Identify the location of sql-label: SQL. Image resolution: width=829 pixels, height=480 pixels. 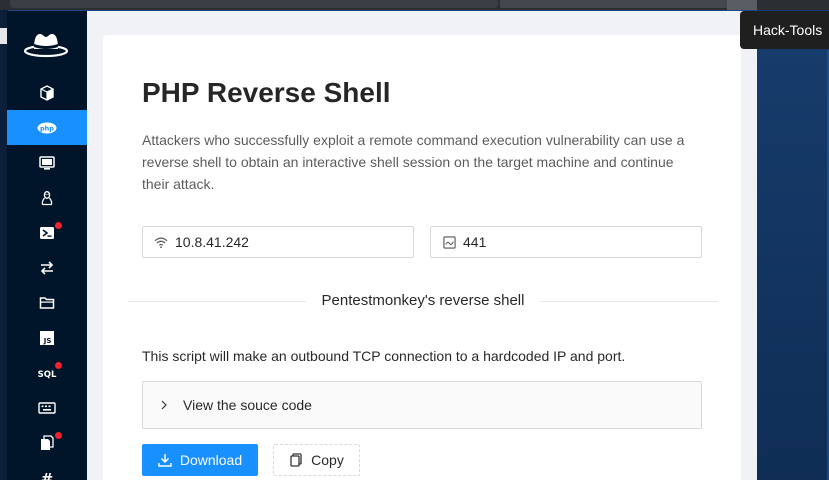
(47, 374).